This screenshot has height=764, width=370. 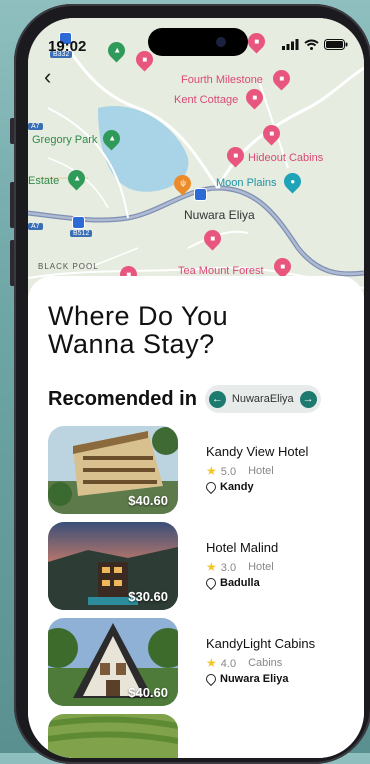 What do you see at coordinates (244, 663) in the screenshot?
I see `hotel-meta: ★ 4.0 Cabins` at bounding box center [244, 663].